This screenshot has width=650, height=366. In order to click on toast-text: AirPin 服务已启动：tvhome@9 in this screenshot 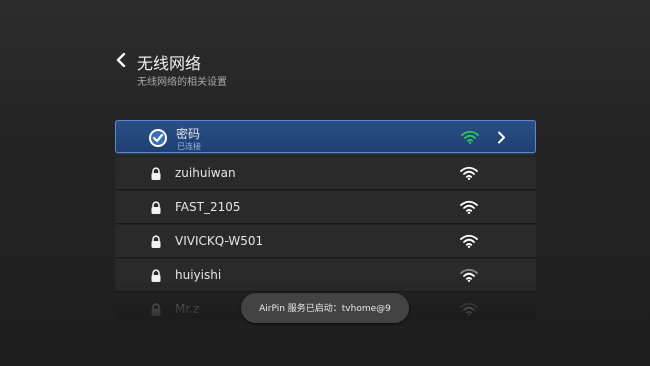, I will do `click(325, 309)`.